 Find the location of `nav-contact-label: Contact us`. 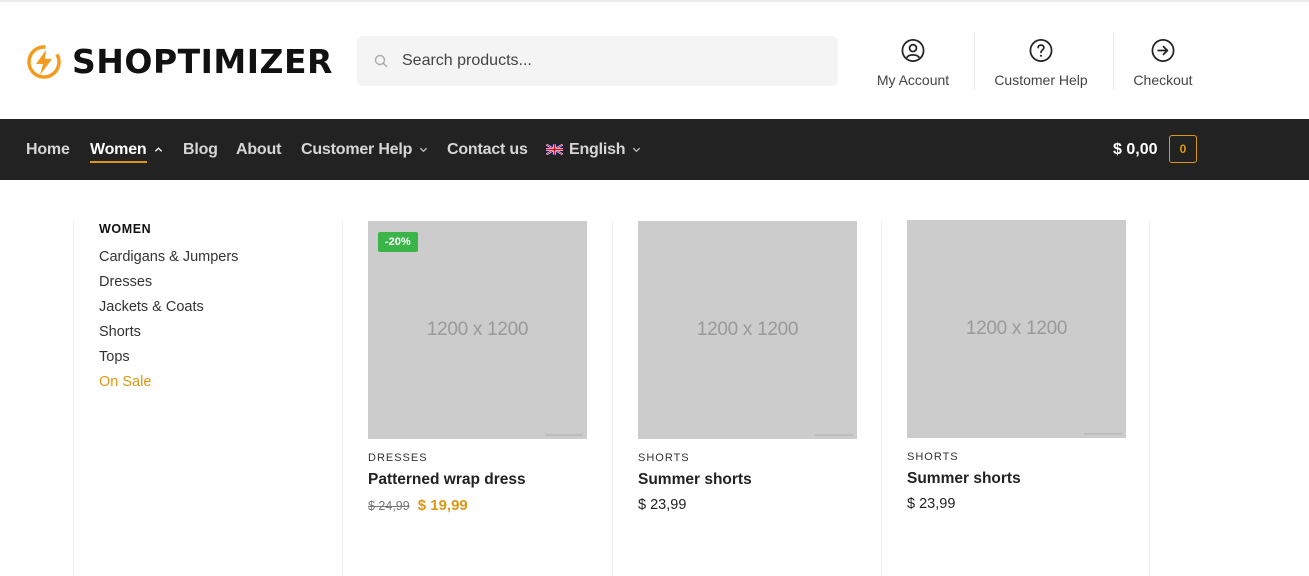

nav-contact-label: Contact us is located at coordinates (487, 149).